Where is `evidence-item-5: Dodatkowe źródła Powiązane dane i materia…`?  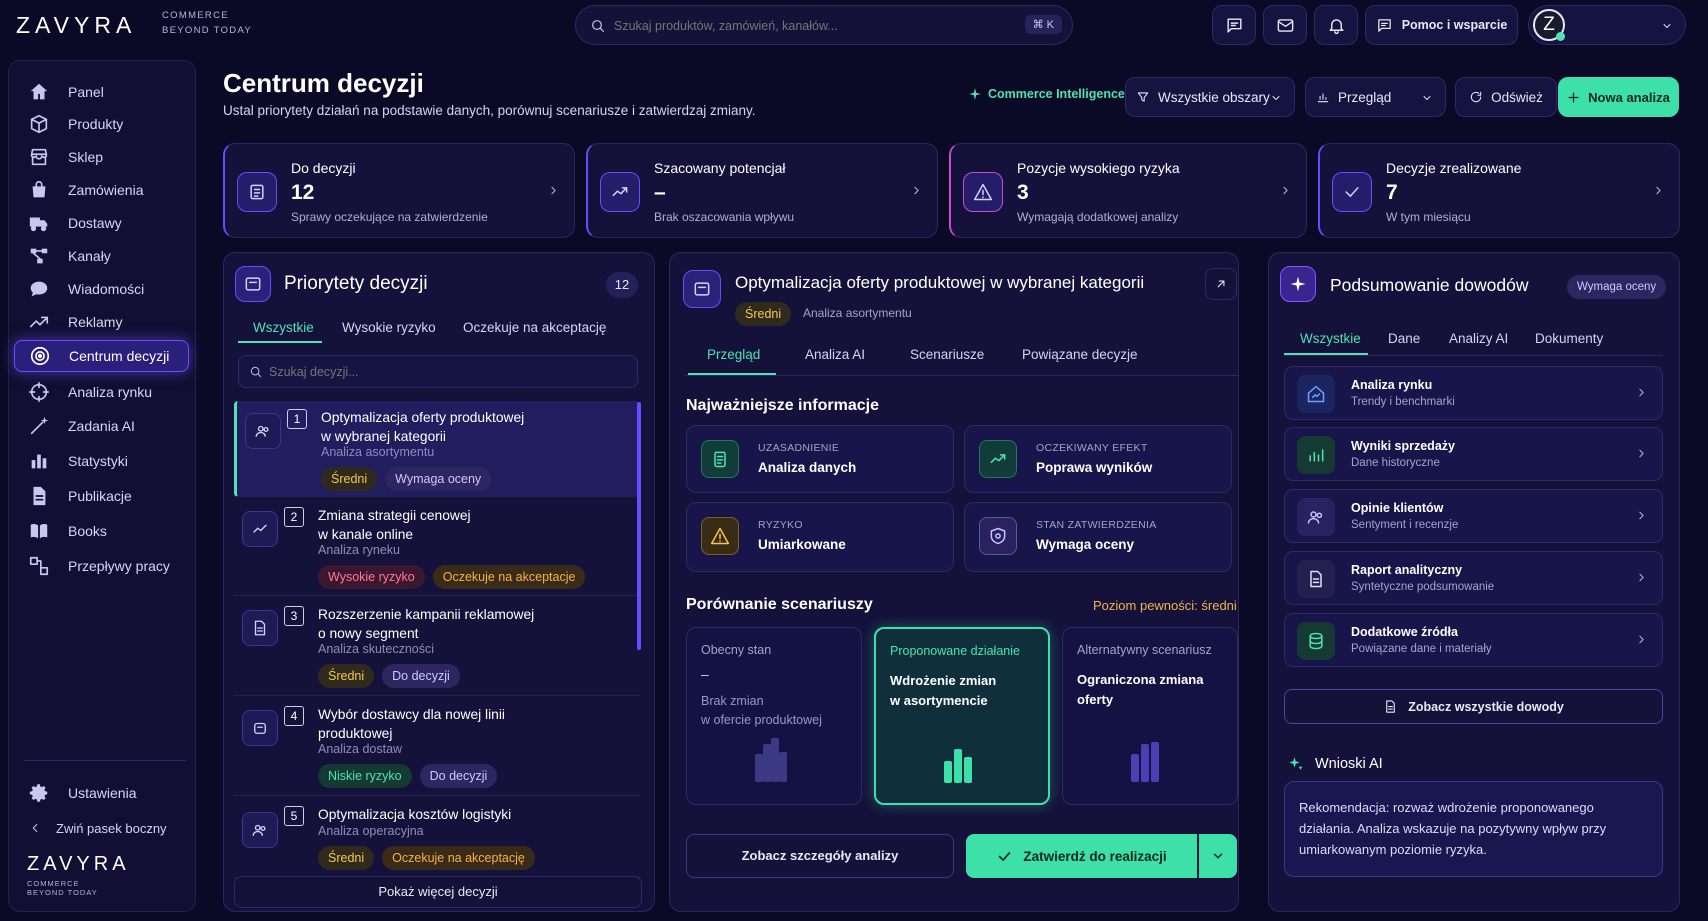 evidence-item-5: Dodatkowe źródła Powiązane dane i materia… is located at coordinates (1473, 640).